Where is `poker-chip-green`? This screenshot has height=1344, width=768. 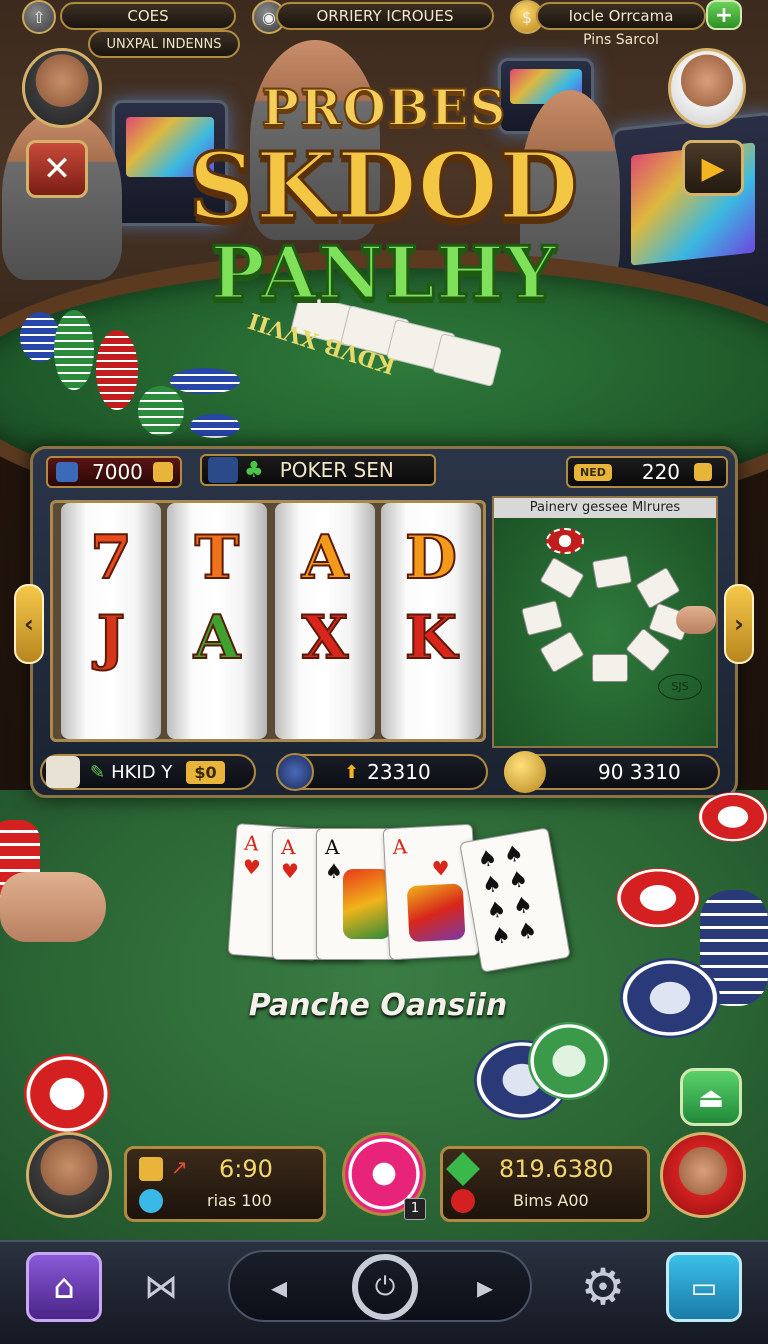 poker-chip-green is located at coordinates (569, 1061).